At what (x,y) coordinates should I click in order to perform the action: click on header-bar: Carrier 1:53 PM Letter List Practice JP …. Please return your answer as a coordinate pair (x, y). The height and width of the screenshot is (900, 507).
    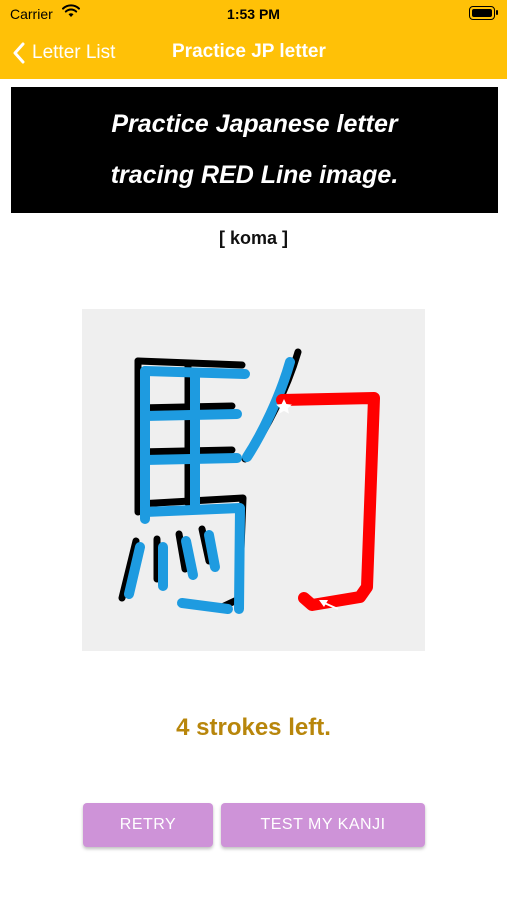
    Looking at the image, I should click on (253, 39).